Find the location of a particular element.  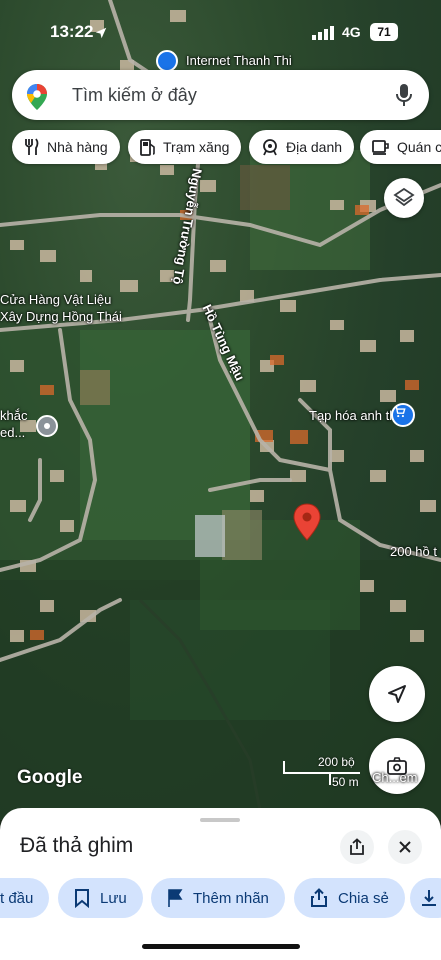

poi-label-left-line1: khắc is located at coordinates (13, 415).